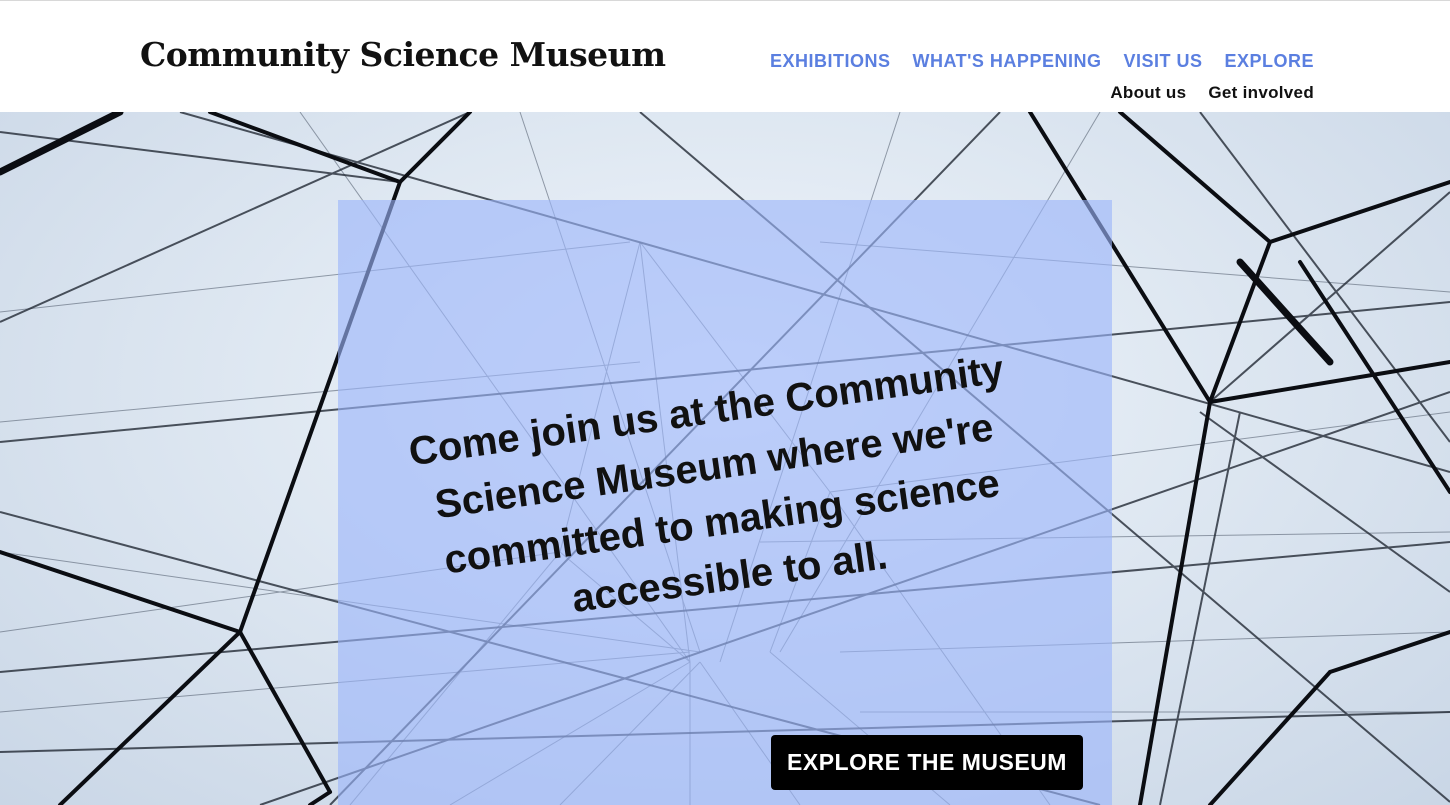  What do you see at coordinates (927, 762) in the screenshot?
I see `explore-museum-button: EXPLORE THE MUSEUM` at bounding box center [927, 762].